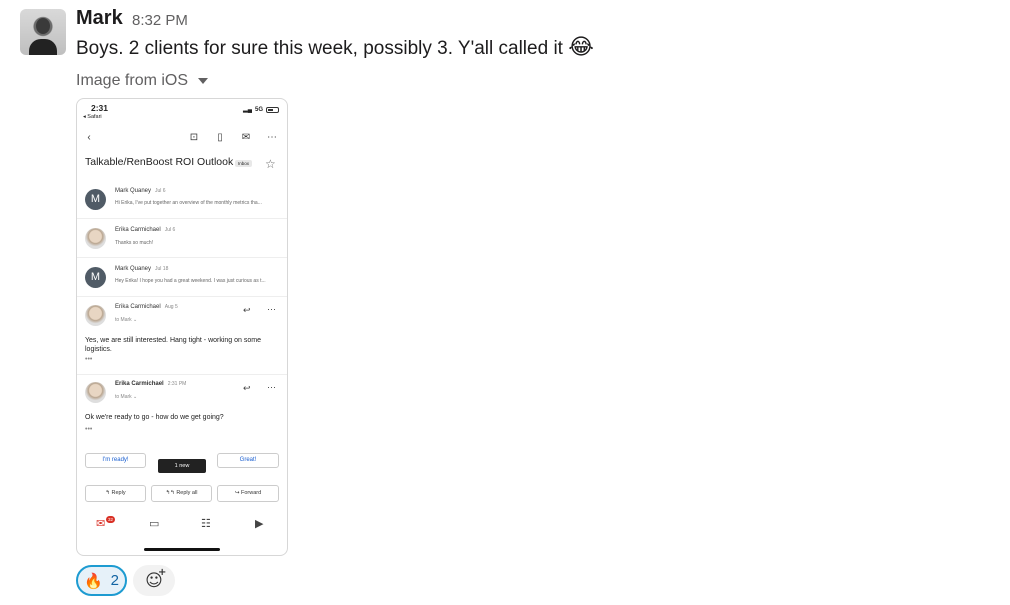 Image resolution: width=1010 pixels, height=605 pixels. Describe the element at coordinates (154, 524) in the screenshot. I see `chat-icon: ▭` at that location.